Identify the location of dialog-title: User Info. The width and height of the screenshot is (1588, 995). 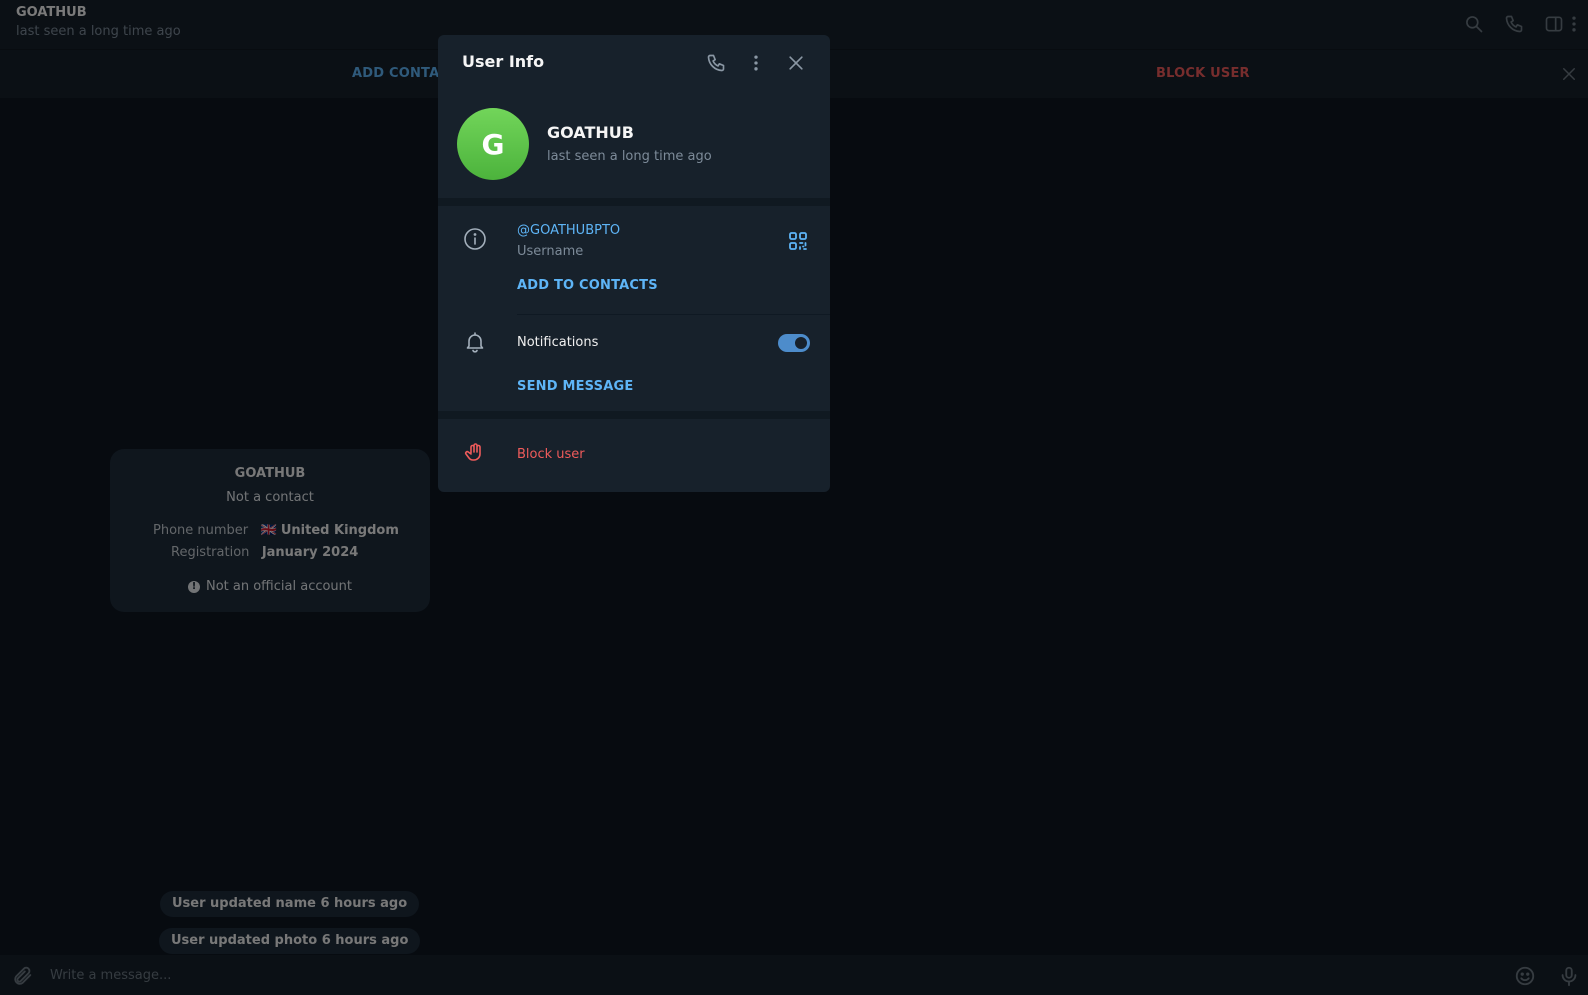
(503, 61).